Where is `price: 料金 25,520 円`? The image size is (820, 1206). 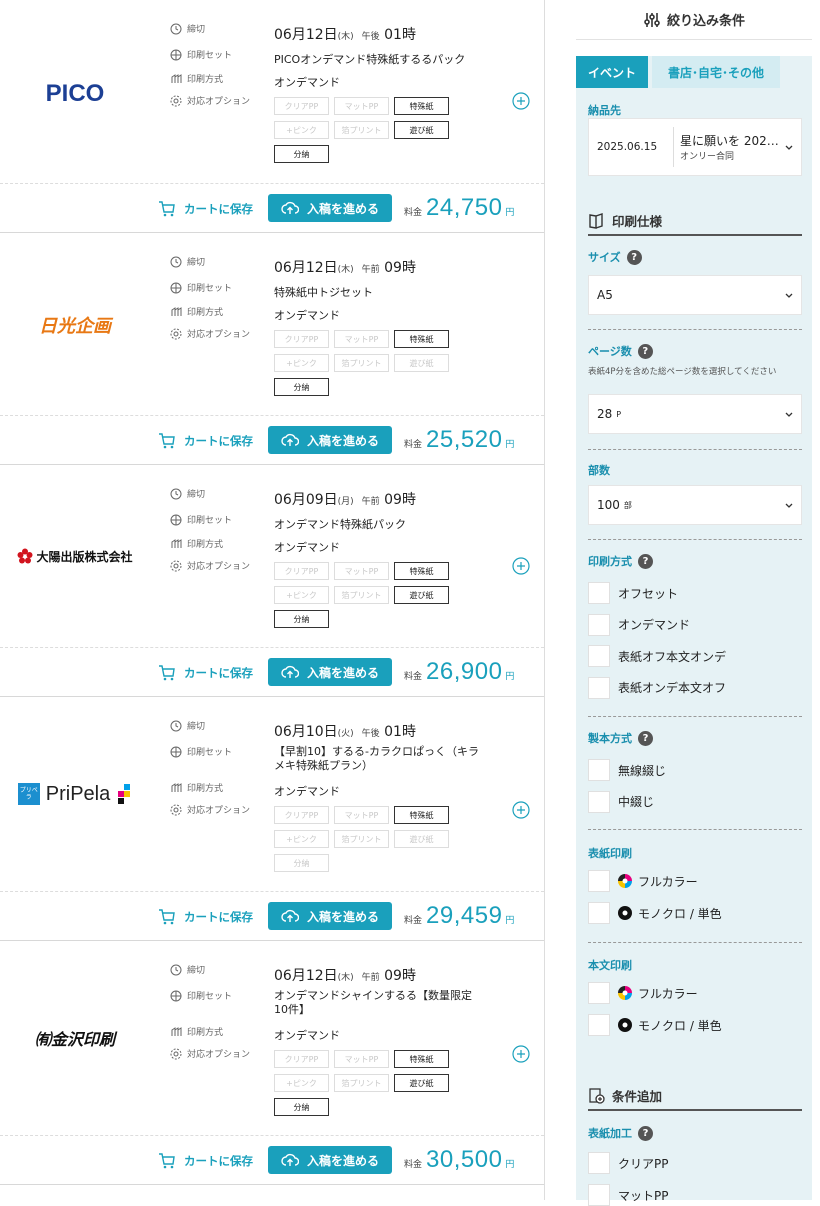
price: 料金 25,520 円 is located at coordinates (459, 439).